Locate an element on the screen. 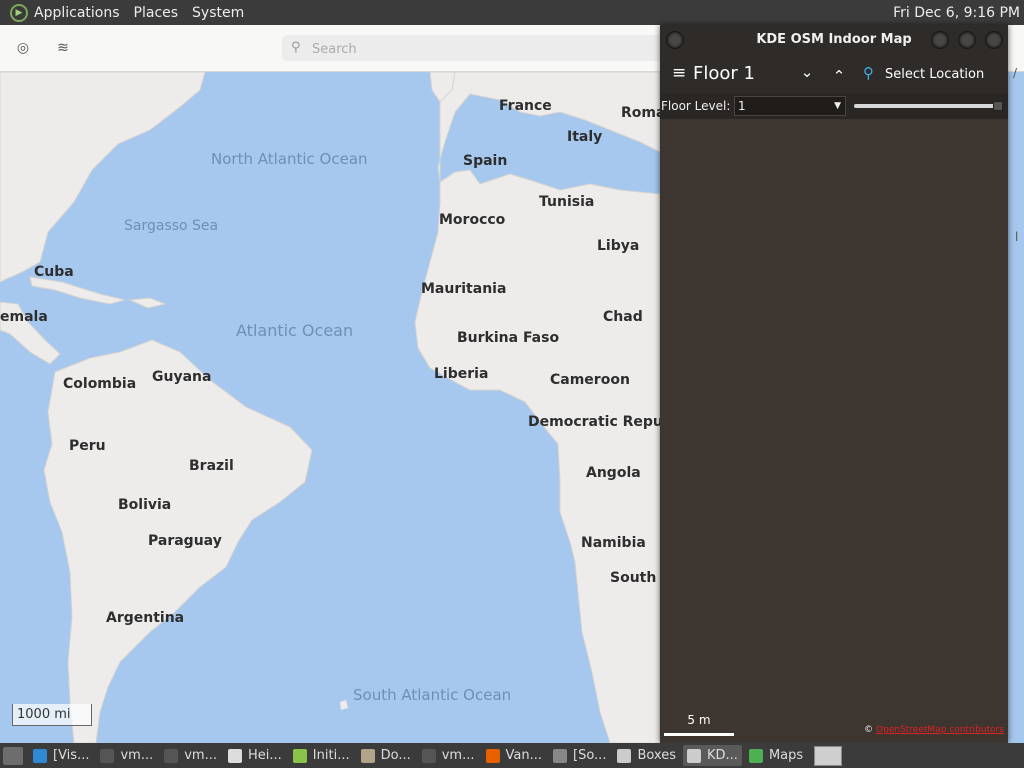  map-attribution: © OpenStreetMap contributors is located at coordinates (934, 730).